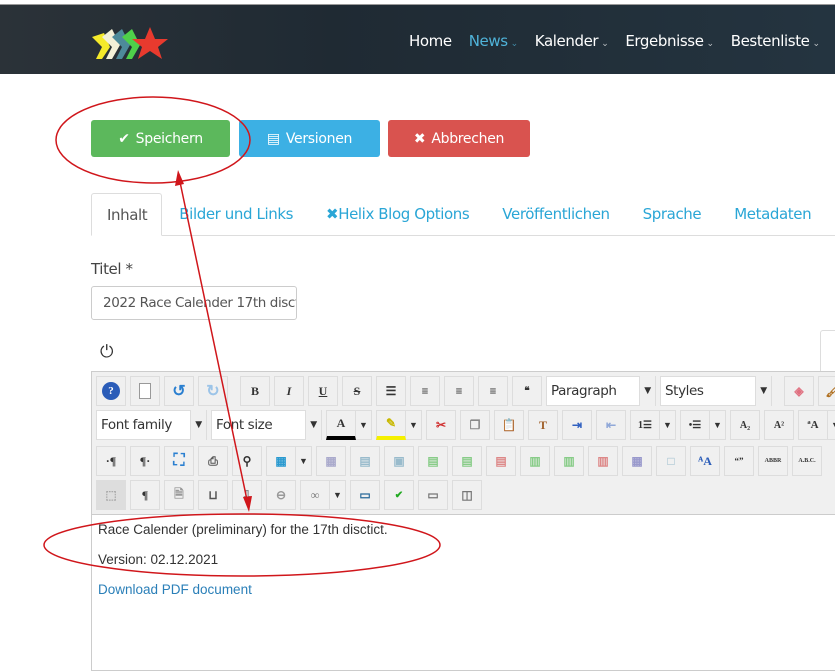 Image resolution: width=835 pixels, height=671 pixels. Describe the element at coordinates (572, 41) in the screenshot. I see `nav-kalender: Kalender ⌄` at that location.